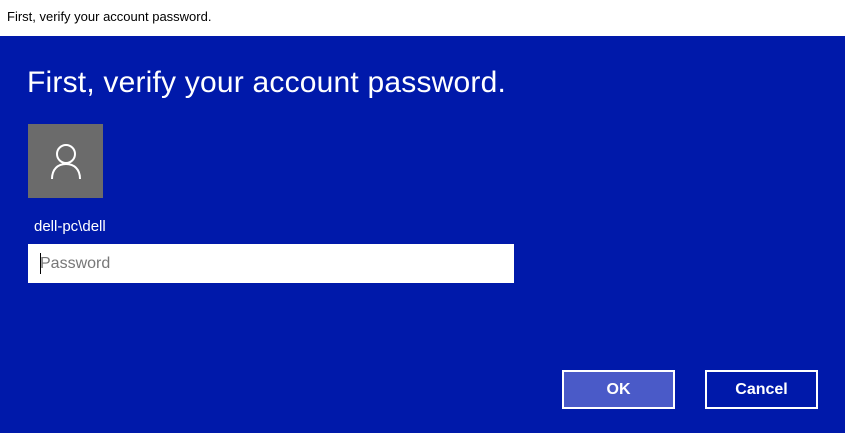 The width and height of the screenshot is (845, 433). I want to click on window-title: First, verify your account password., so click(109, 16).